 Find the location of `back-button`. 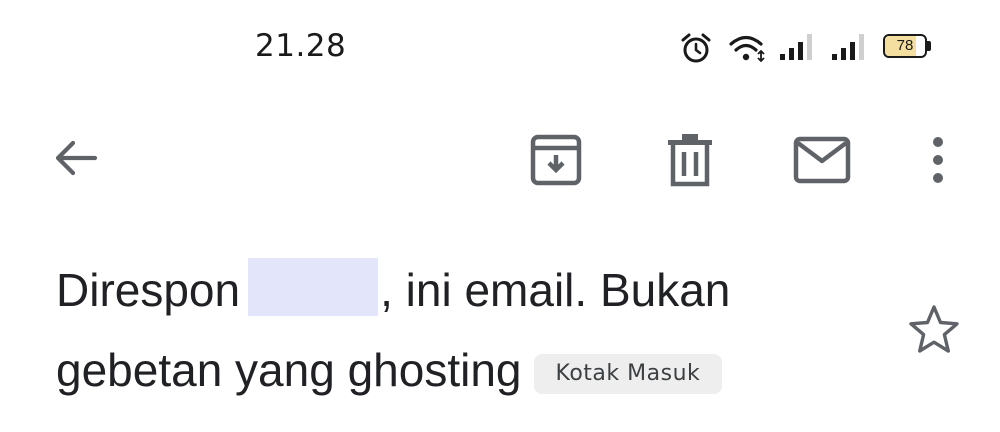

back-button is located at coordinates (76, 158).